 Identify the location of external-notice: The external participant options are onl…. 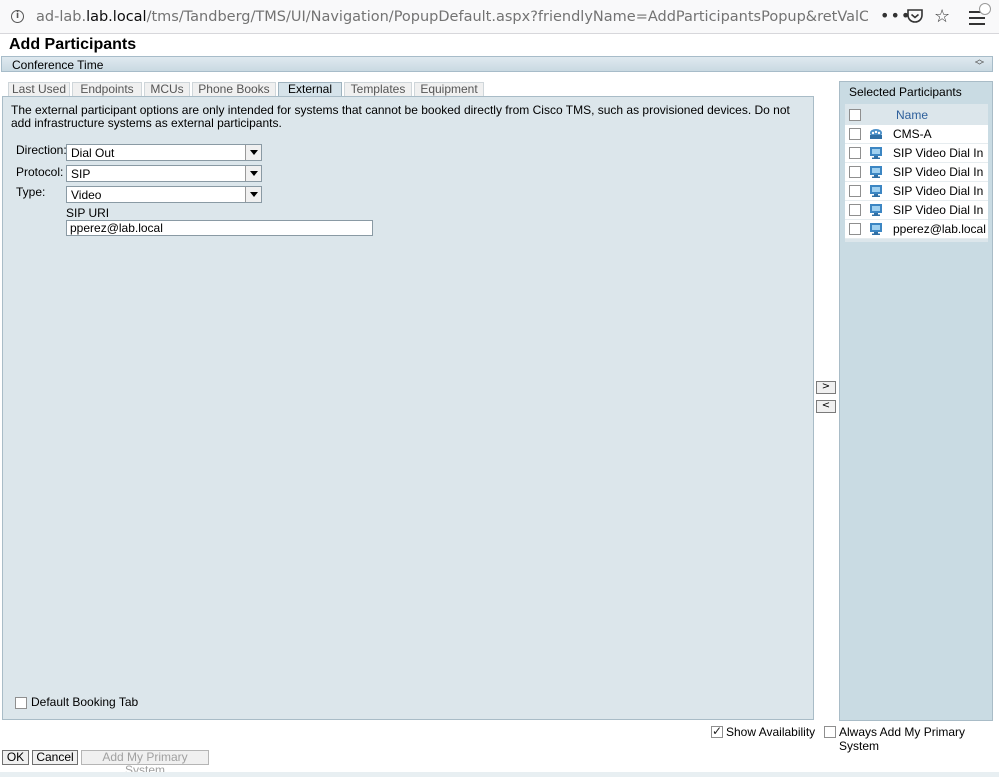
(400, 116).